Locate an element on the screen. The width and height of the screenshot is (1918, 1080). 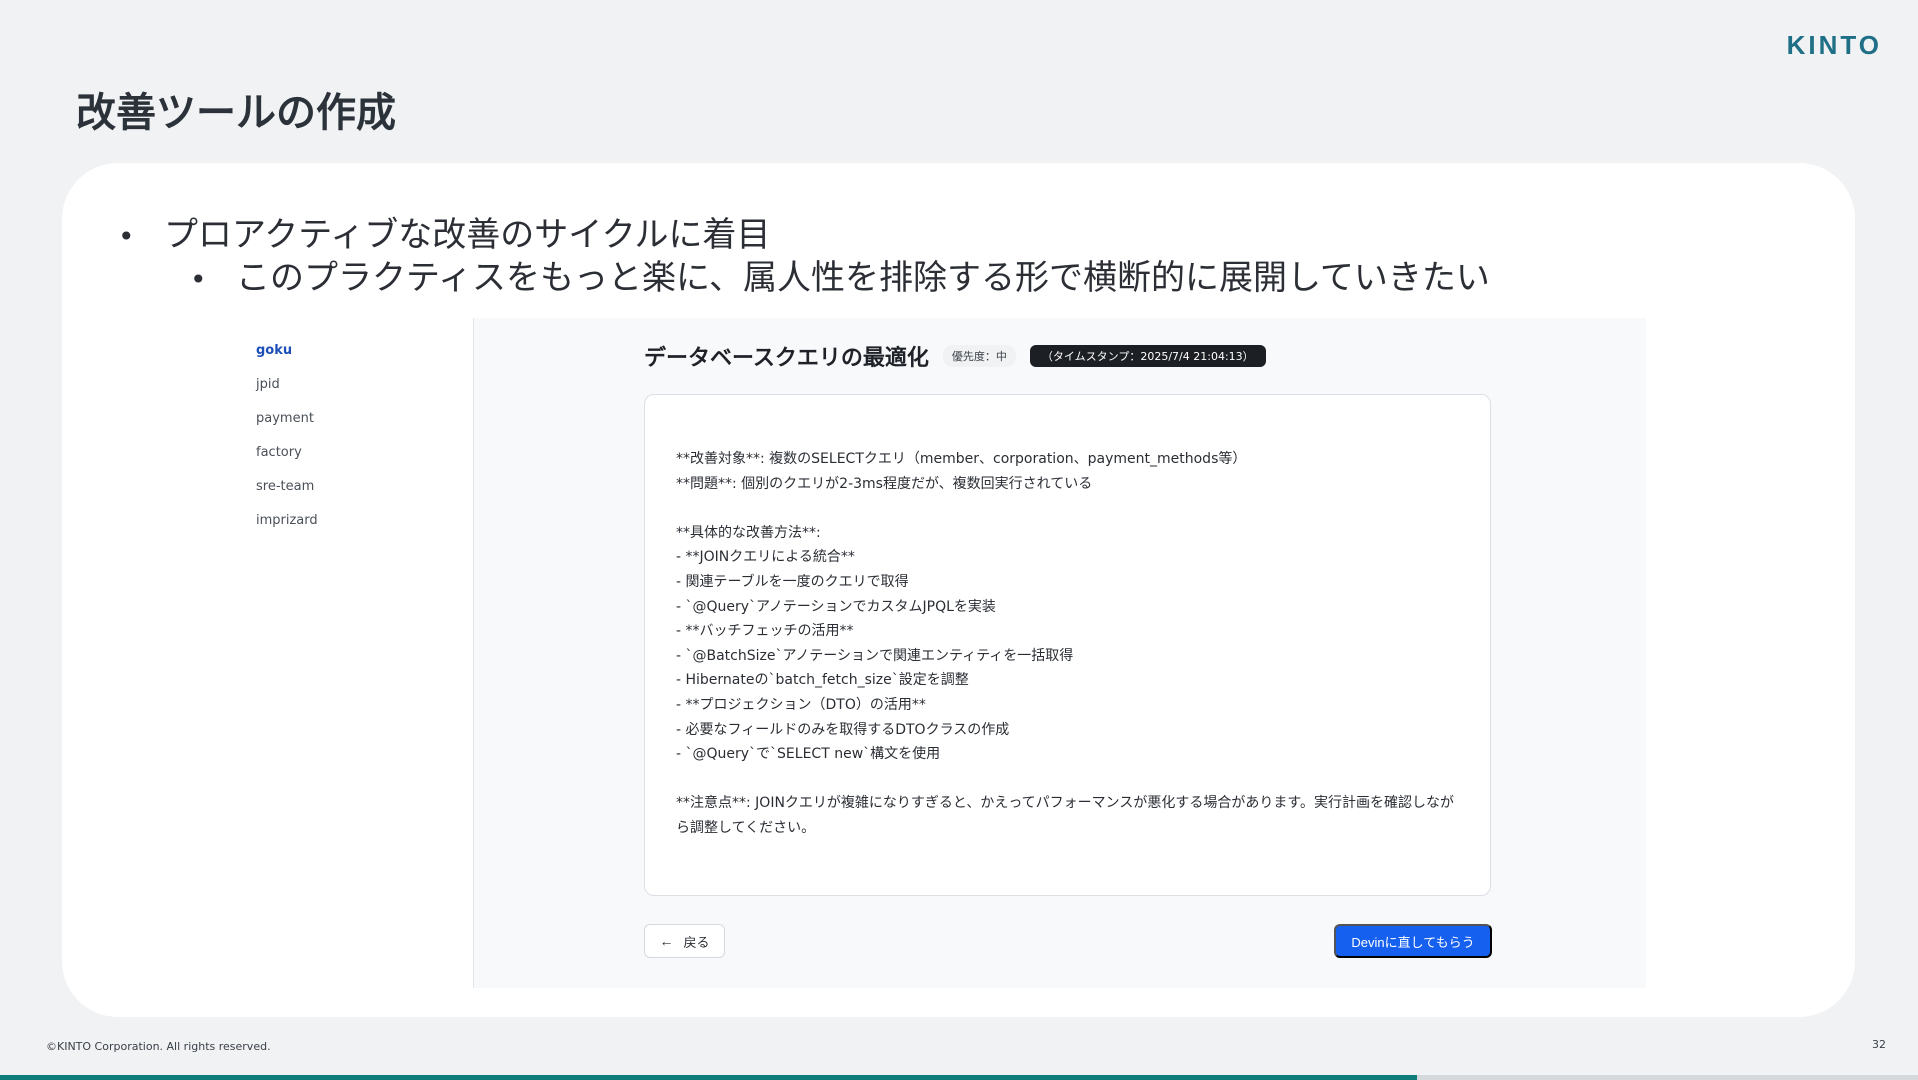
description-line: - `@Query`で`SELECT new`構文を使用 is located at coordinates (808, 754).